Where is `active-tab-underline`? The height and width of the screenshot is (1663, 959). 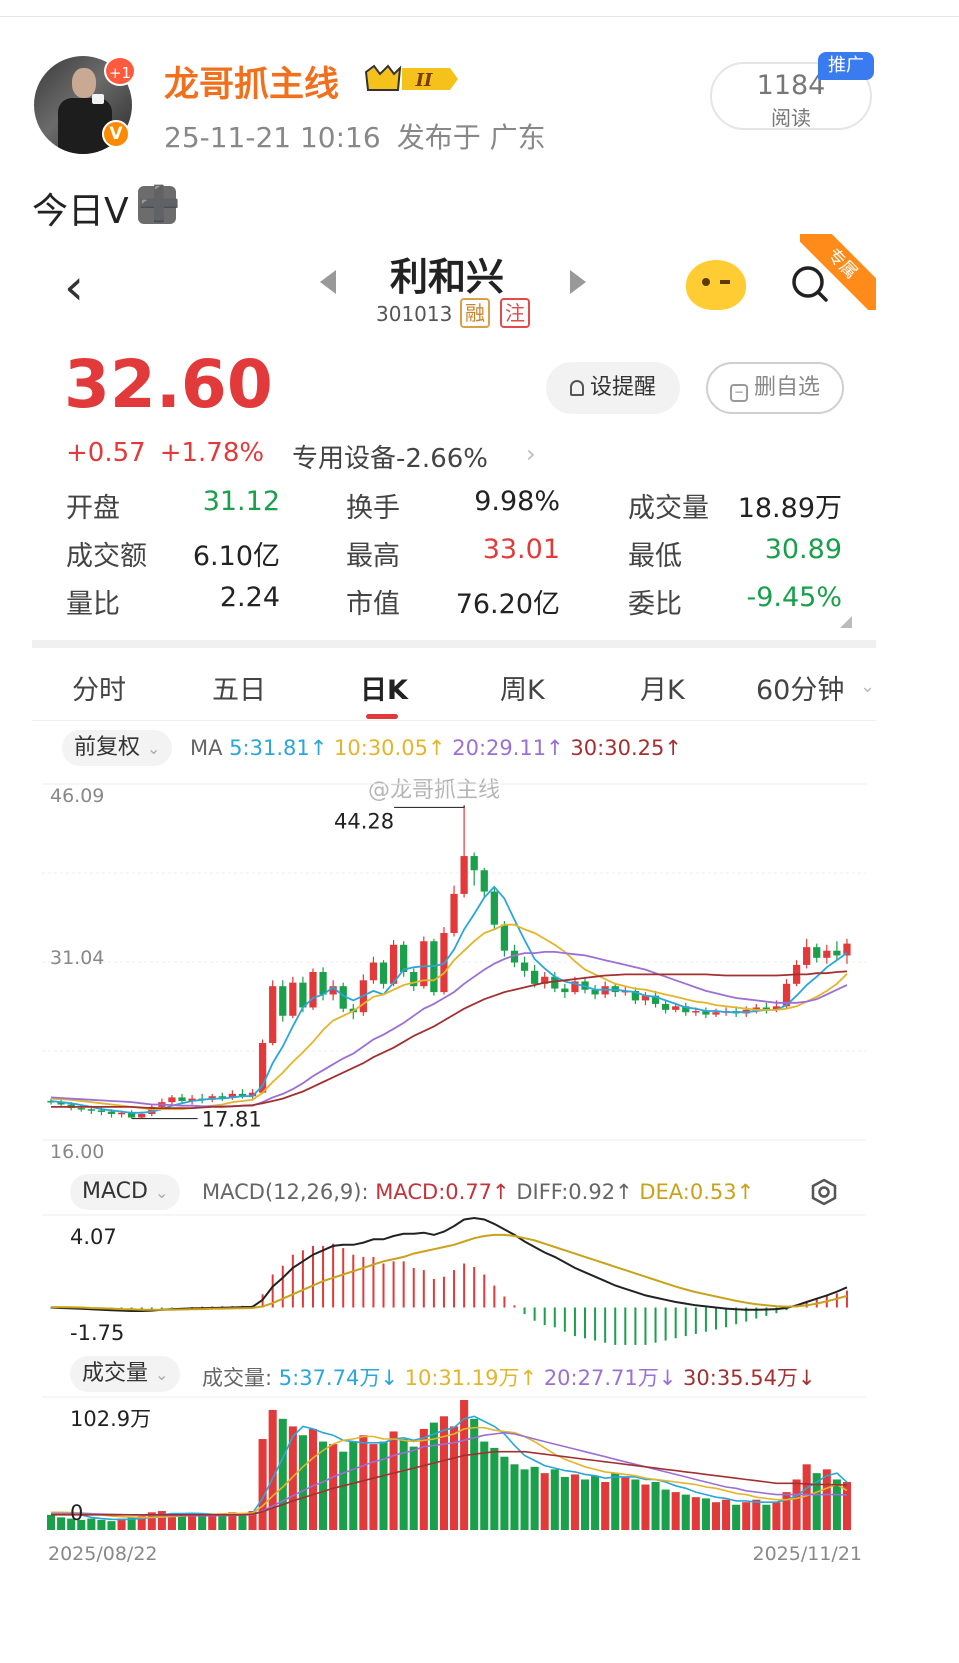 active-tab-underline is located at coordinates (382, 716).